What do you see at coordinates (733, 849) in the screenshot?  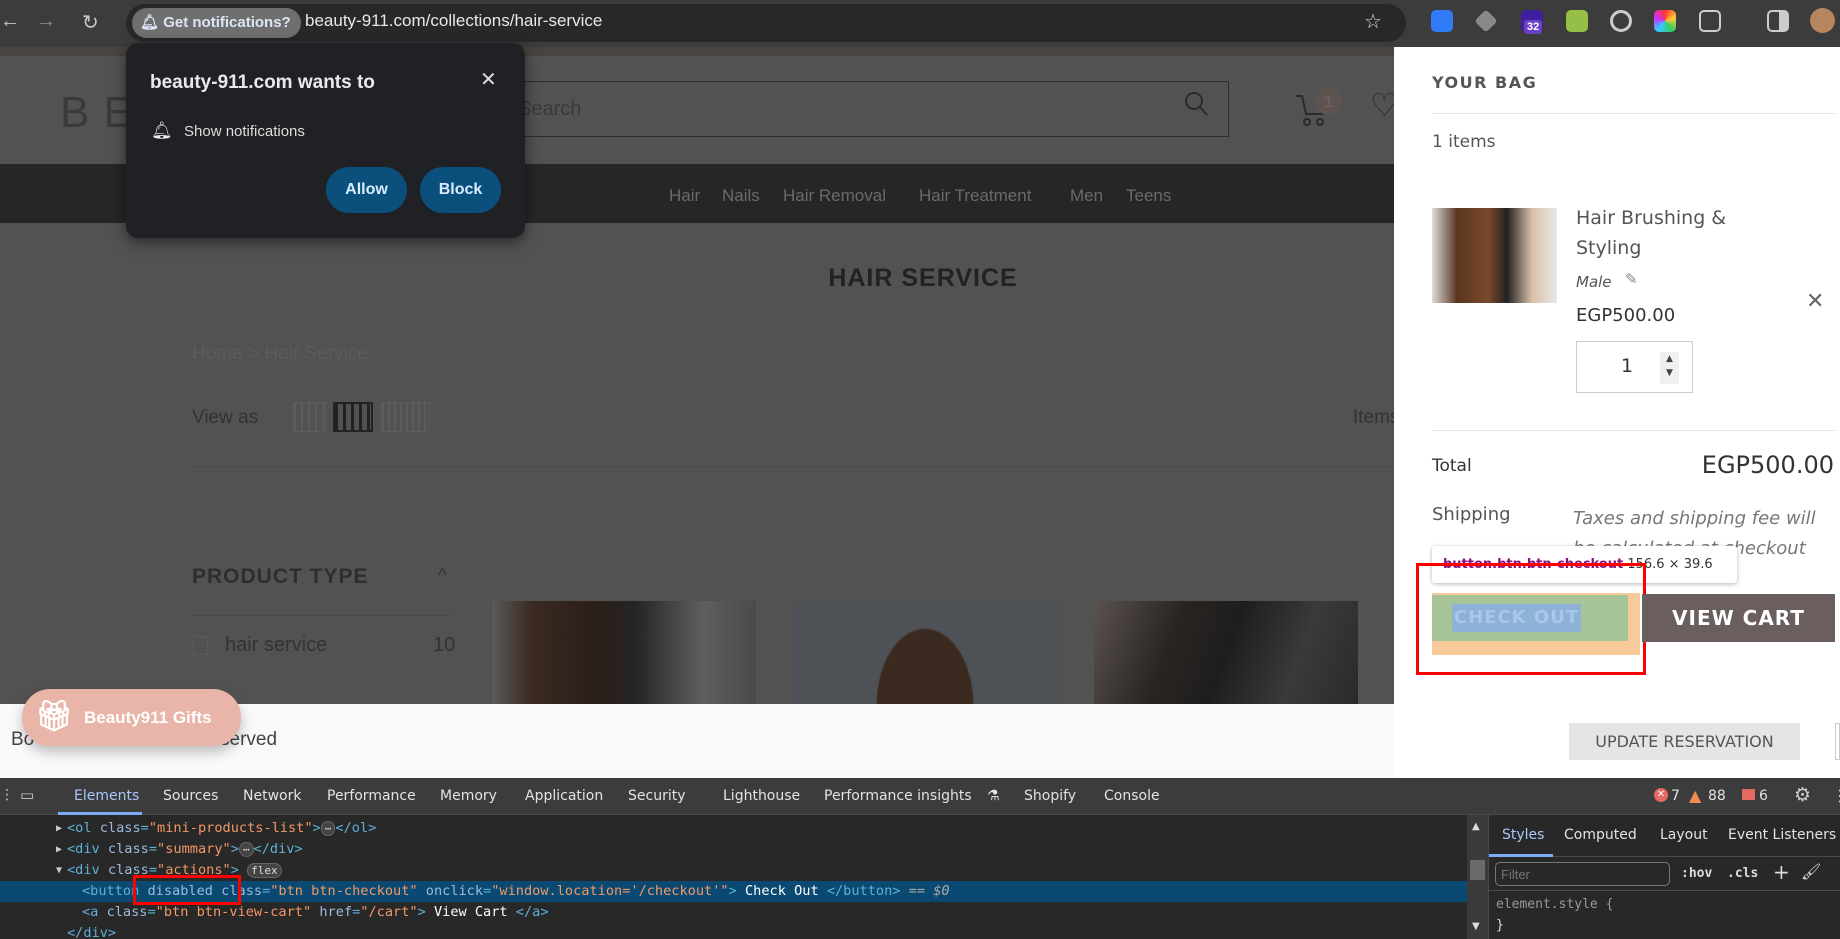 I see `dom-node: ▶ <div class="summary"> ⋯ </div>` at bounding box center [733, 849].